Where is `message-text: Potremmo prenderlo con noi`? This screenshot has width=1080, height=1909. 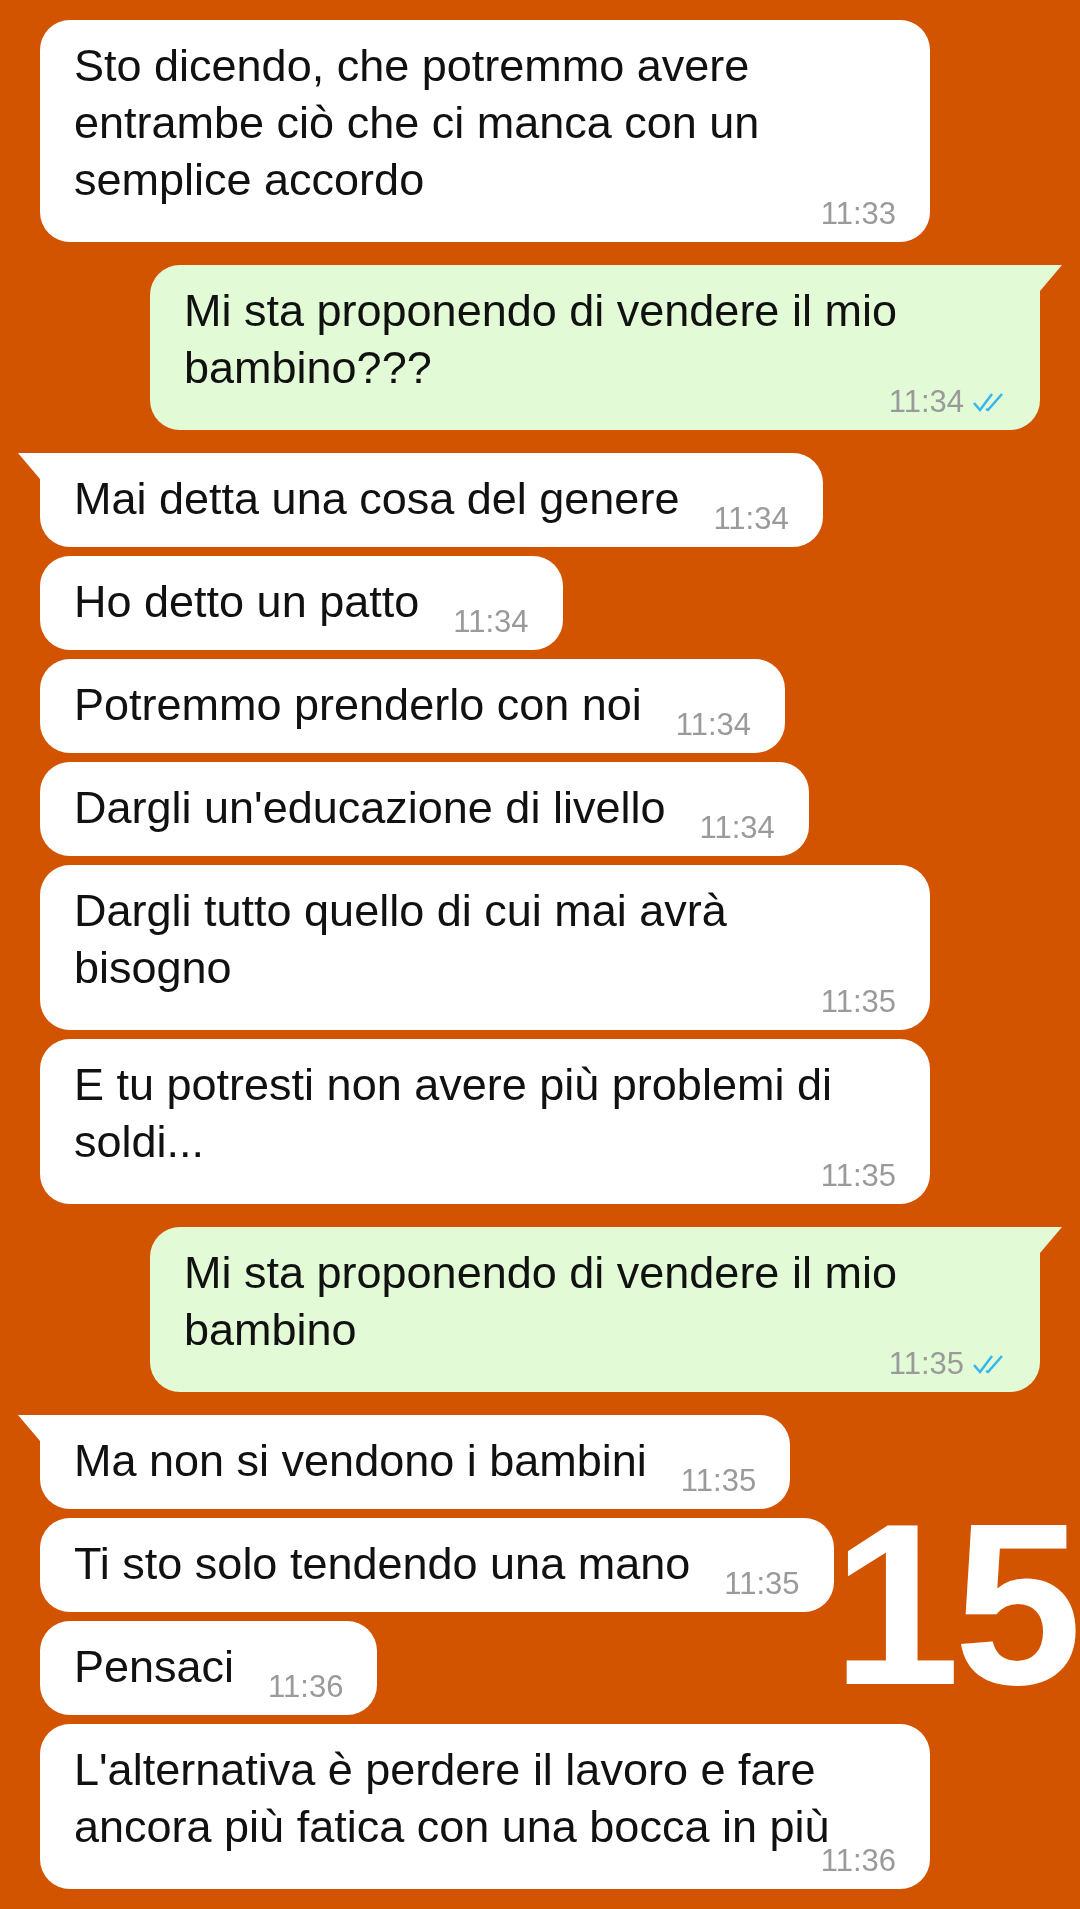 message-text: Potremmo prenderlo con noi is located at coordinates (358, 705).